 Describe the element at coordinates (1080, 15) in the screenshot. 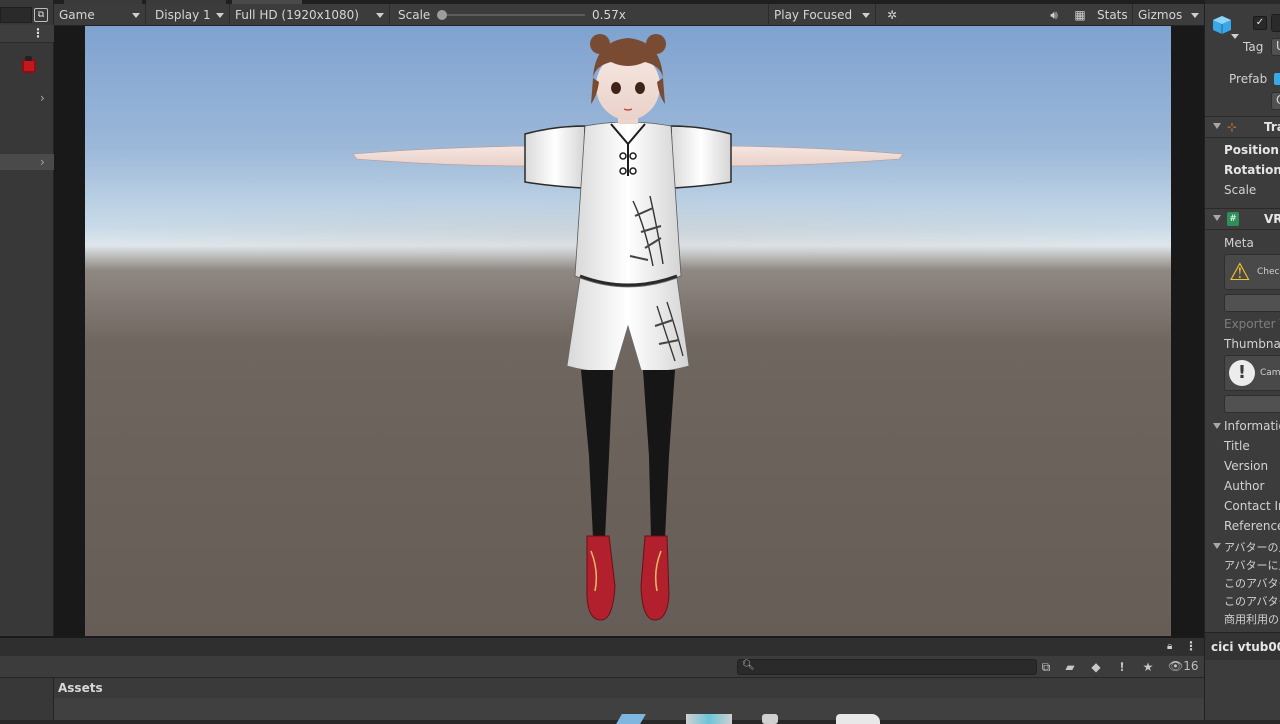

I see `keyboard-shortcuts-icon: ▦` at that location.